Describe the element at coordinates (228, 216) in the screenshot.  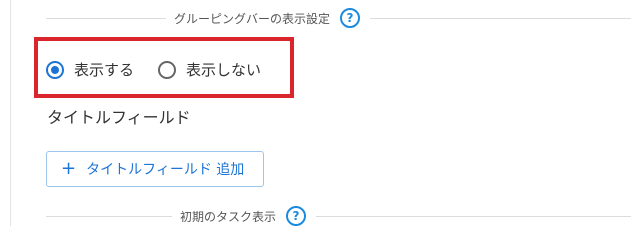
I see `initial-task-section-title: 初期のタスク表示` at that location.